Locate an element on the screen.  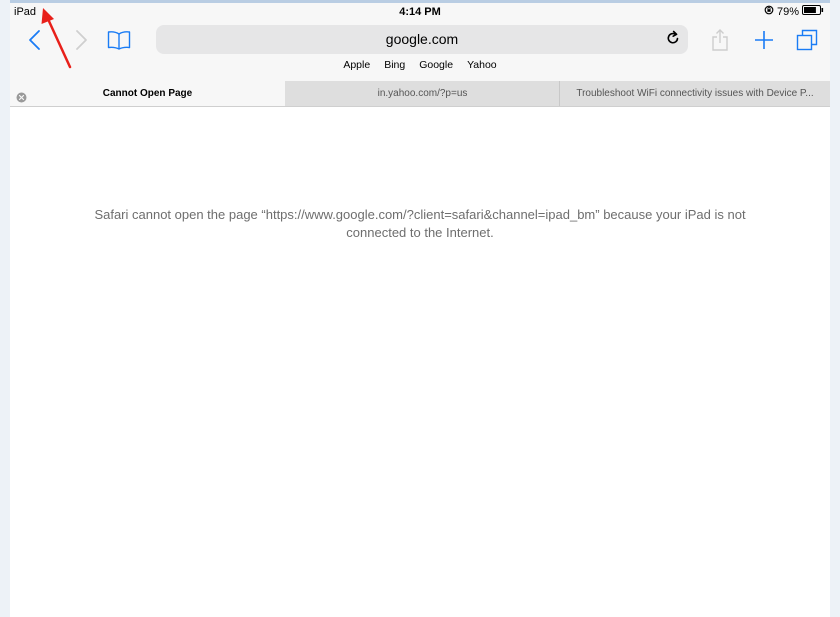
status-right: 79% is located at coordinates (794, 11).